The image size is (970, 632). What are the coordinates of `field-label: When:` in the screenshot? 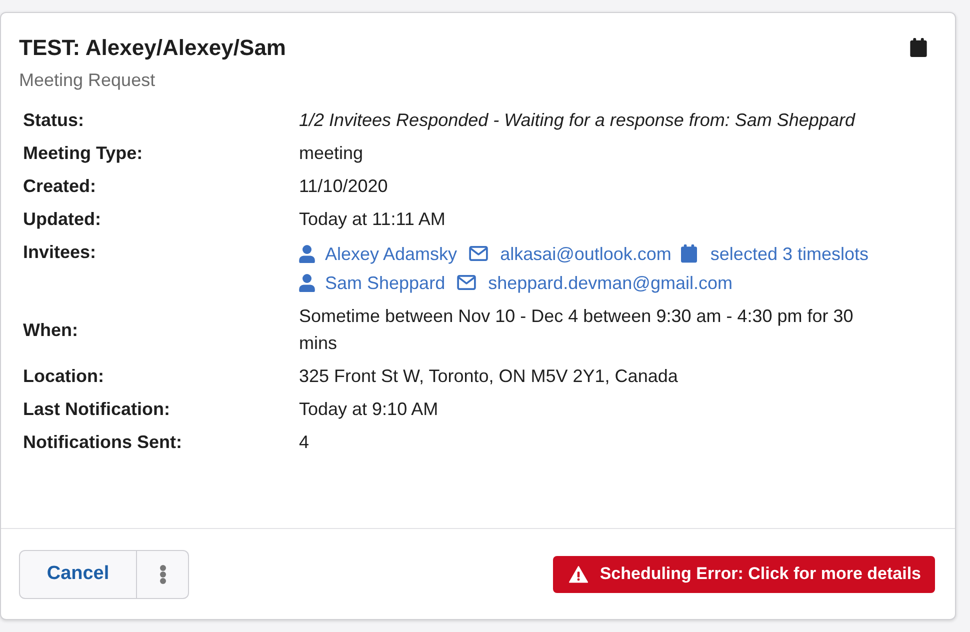 It's located at (51, 330).